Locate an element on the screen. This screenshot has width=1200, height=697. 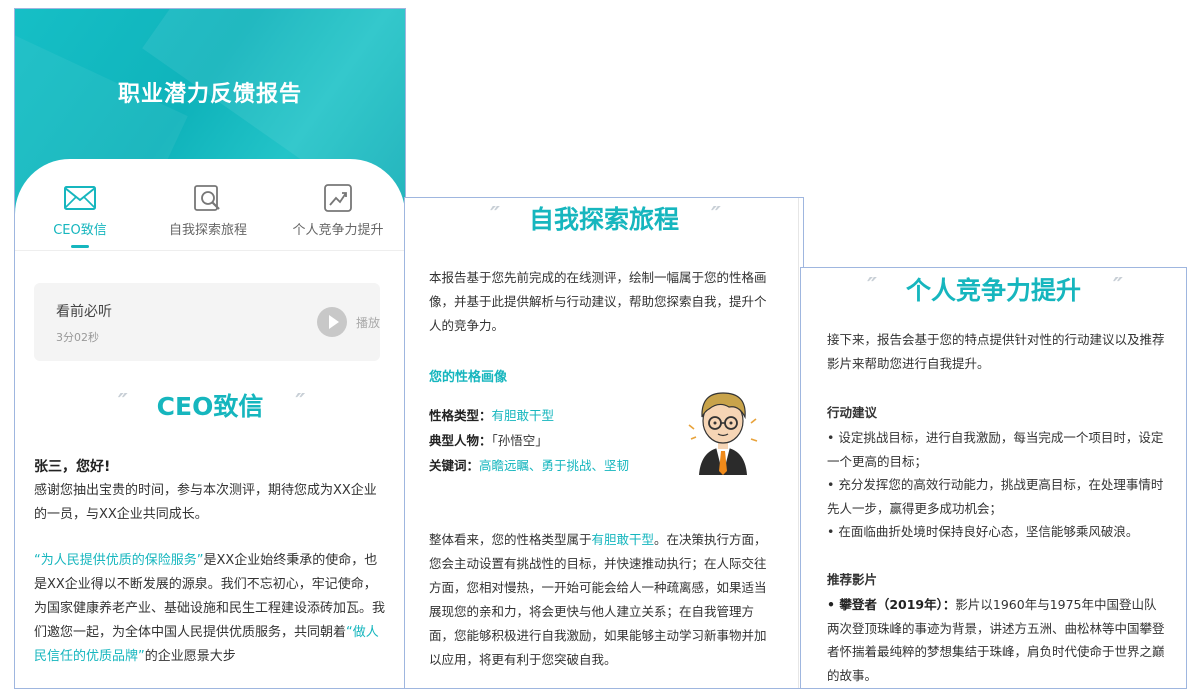
audio-player: 看前必听 3分02秒 播放 is located at coordinates (207, 322).